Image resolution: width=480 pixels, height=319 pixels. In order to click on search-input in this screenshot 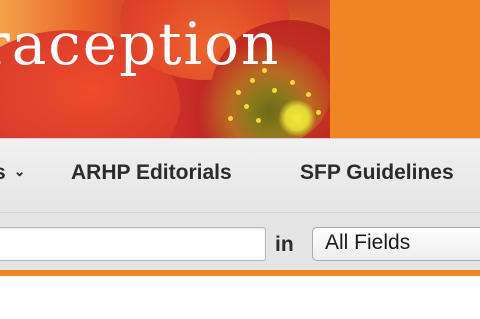, I will do `click(133, 244)`.